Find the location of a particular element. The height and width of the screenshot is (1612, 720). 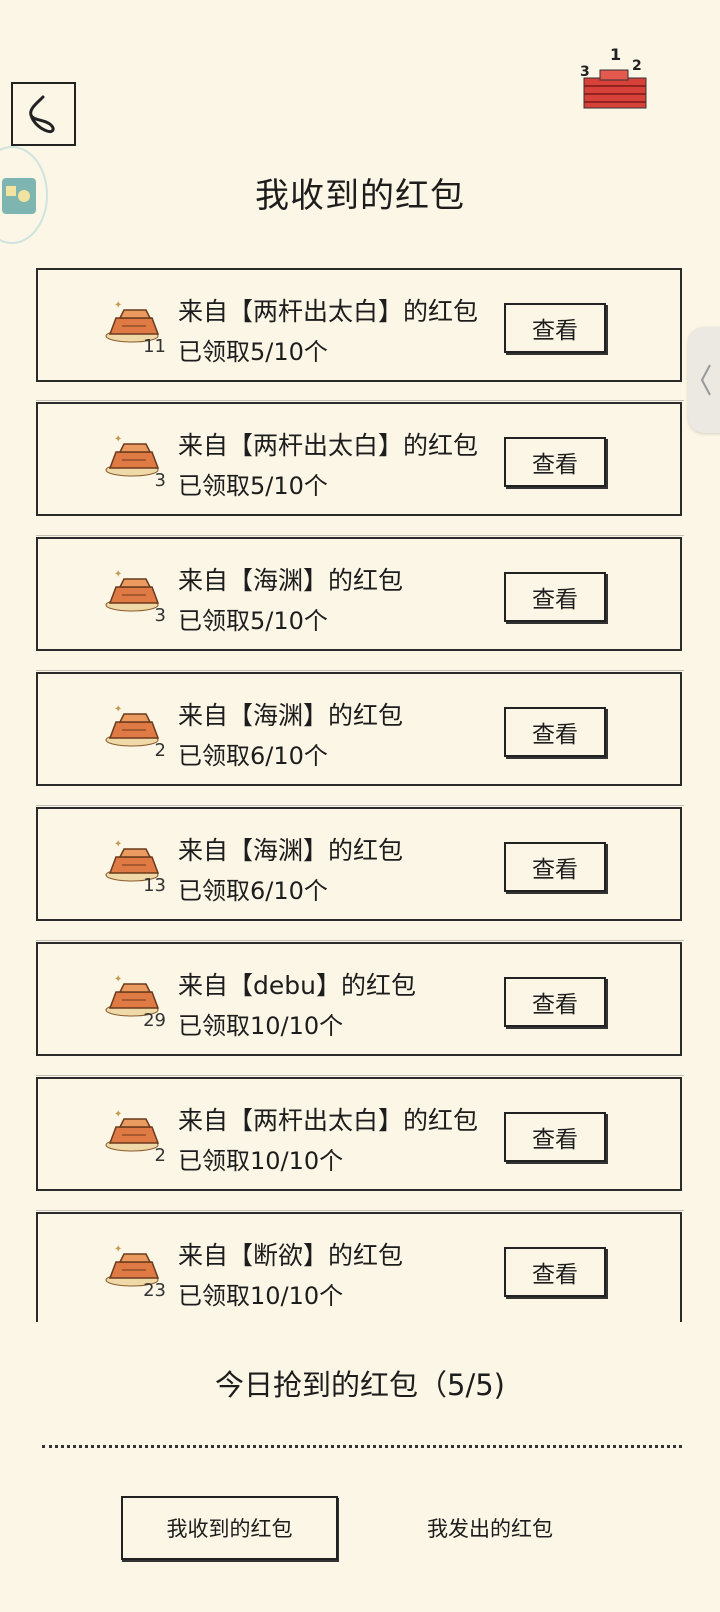

rank-first: 1 is located at coordinates (615, 54).